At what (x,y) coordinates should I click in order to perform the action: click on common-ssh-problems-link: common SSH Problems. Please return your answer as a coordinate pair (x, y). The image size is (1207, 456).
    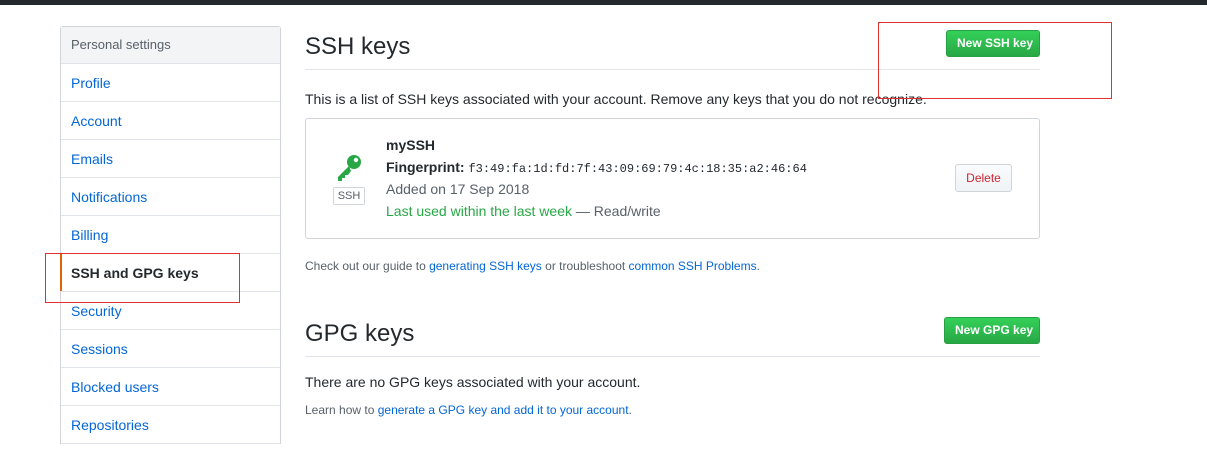
    Looking at the image, I should click on (693, 266).